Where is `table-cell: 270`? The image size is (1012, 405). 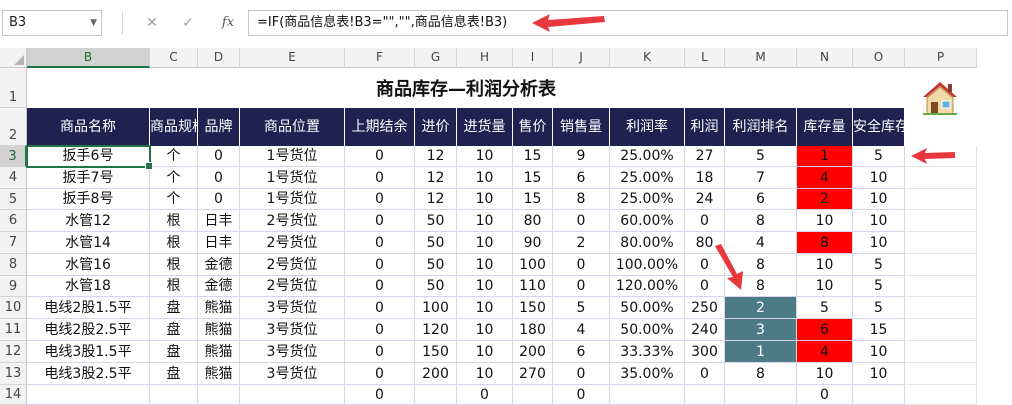 table-cell: 270 is located at coordinates (533, 374).